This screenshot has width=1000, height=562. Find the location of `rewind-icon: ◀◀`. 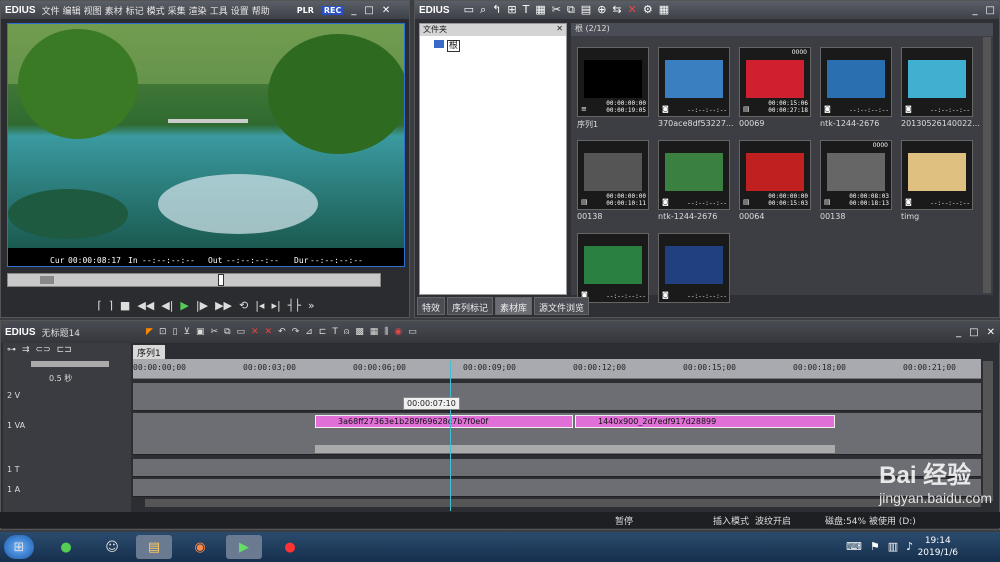

rewind-icon: ◀◀ is located at coordinates (145, 305).